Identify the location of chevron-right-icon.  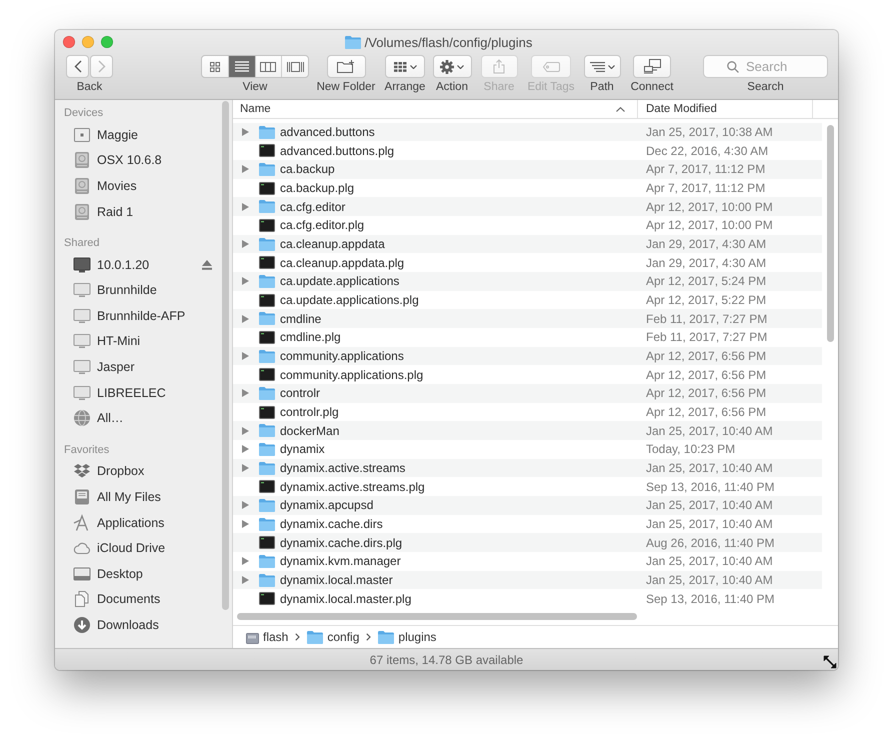
(102, 66).